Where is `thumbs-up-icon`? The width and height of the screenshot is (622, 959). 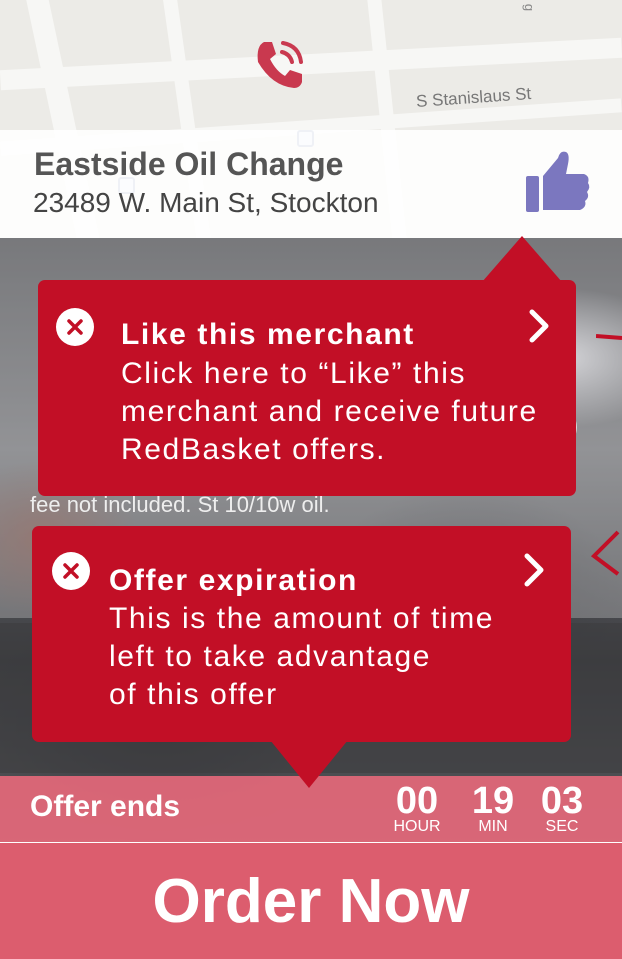
thumbs-up-icon is located at coordinates (558, 181).